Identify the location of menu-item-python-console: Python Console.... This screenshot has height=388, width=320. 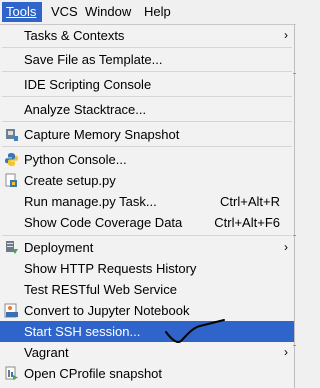
(147, 159).